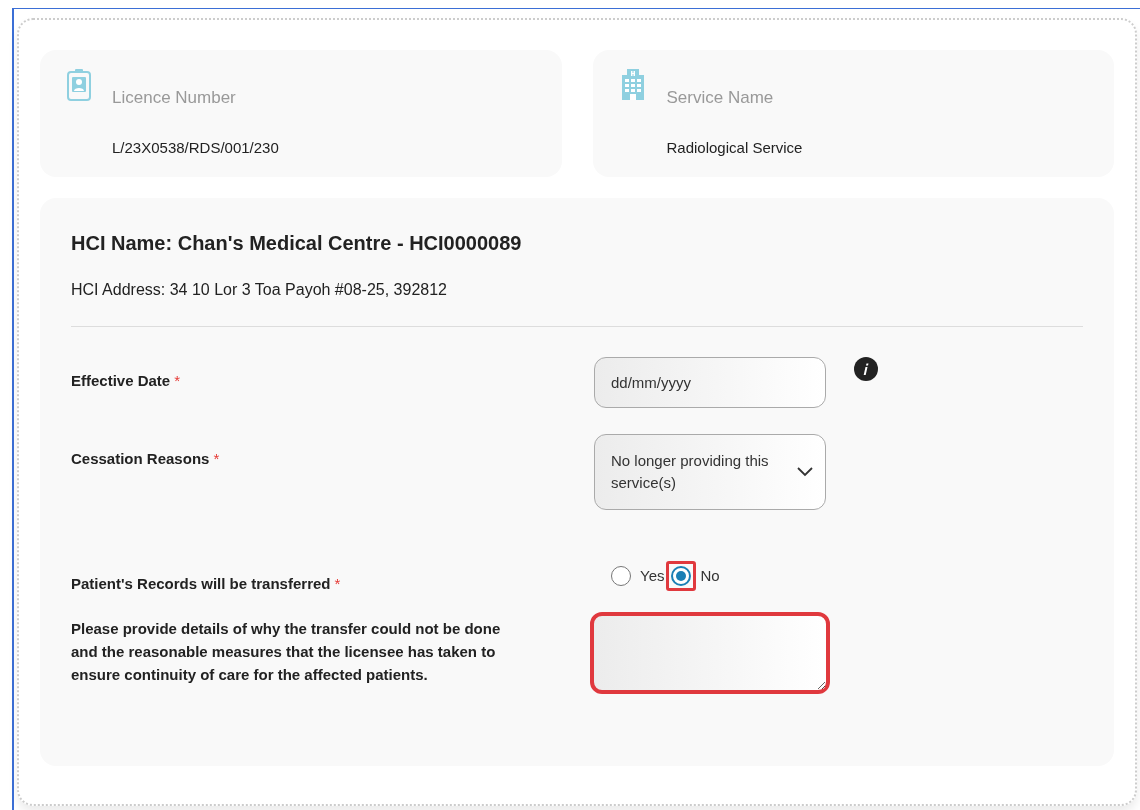 The width and height of the screenshot is (1140, 810). What do you see at coordinates (710, 472) in the screenshot?
I see `reason-select: No longer providing this service(s)` at bounding box center [710, 472].